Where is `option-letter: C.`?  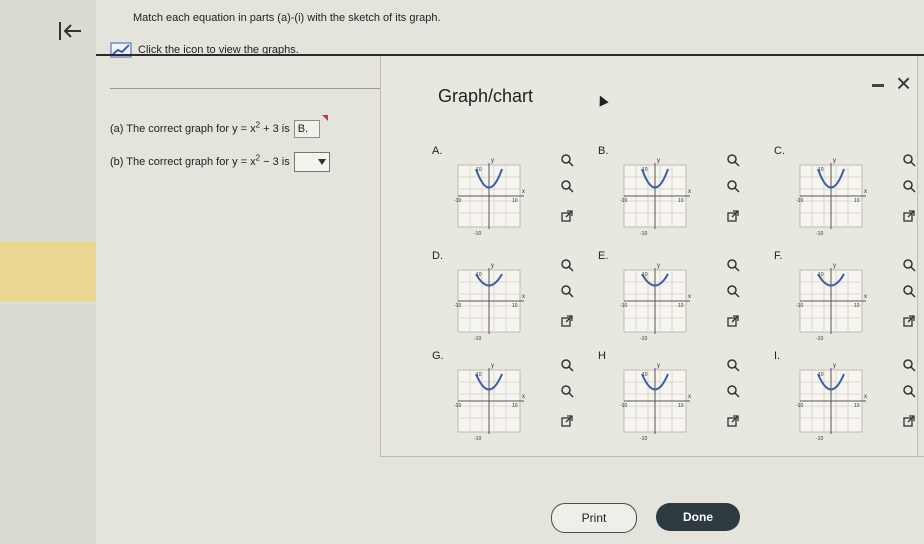
option-letter: C. is located at coordinates (779, 151).